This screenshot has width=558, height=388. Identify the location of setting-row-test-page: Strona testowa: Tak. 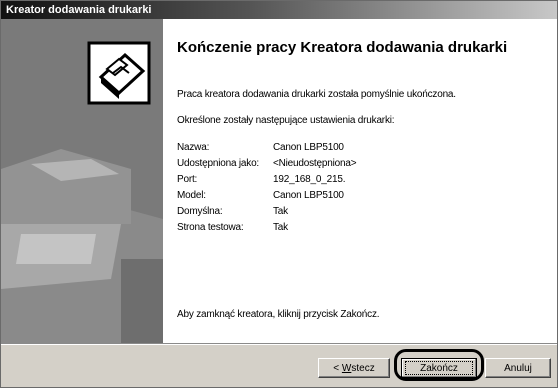
(266, 228).